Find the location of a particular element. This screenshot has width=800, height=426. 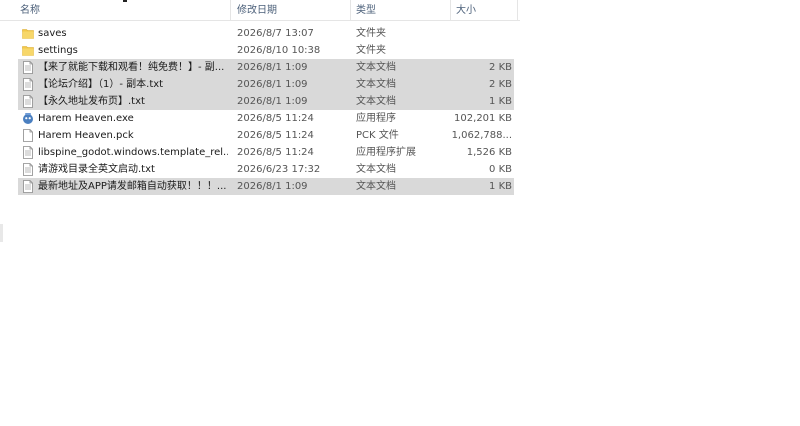

file-size: 1,526 KB is located at coordinates (489, 152).